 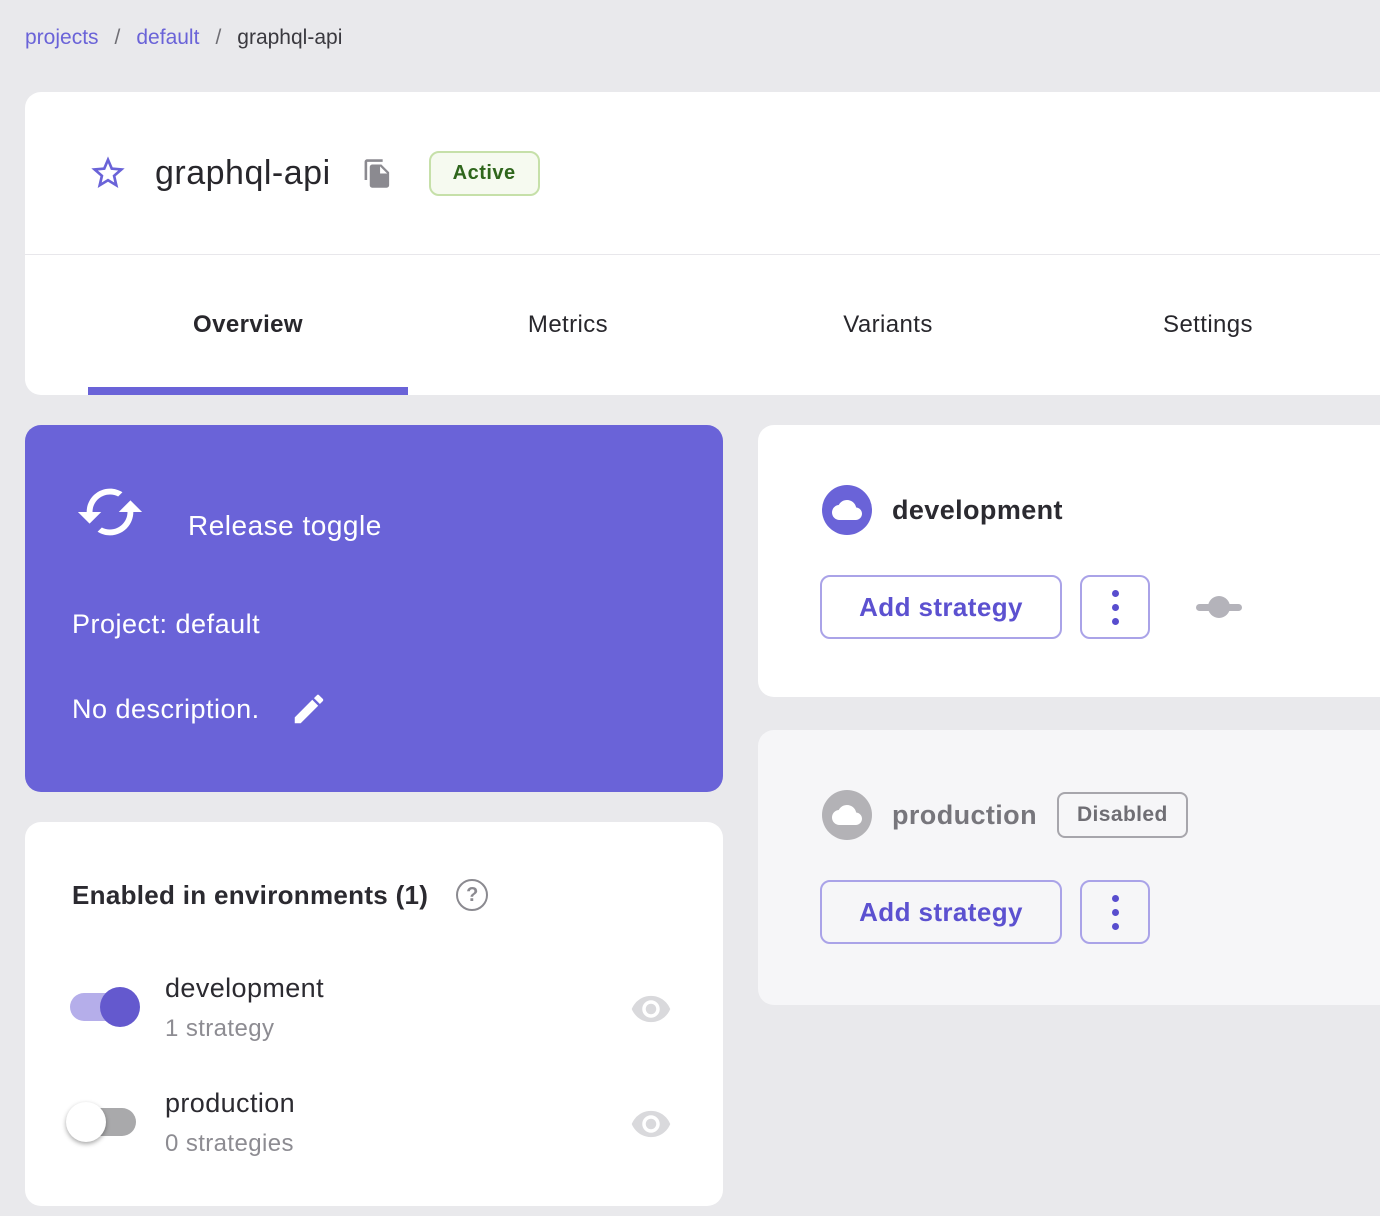 I want to click on feature-tabs: Overview Metrics Variants Settings, so click(x=728, y=325).